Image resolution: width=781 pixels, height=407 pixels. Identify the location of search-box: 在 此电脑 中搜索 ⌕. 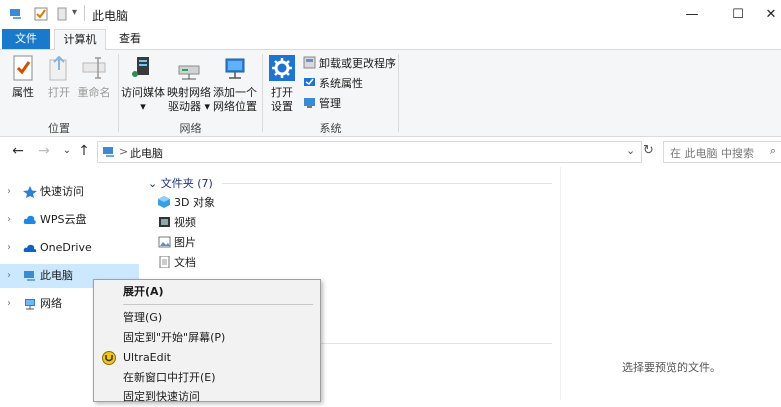
(722, 152).